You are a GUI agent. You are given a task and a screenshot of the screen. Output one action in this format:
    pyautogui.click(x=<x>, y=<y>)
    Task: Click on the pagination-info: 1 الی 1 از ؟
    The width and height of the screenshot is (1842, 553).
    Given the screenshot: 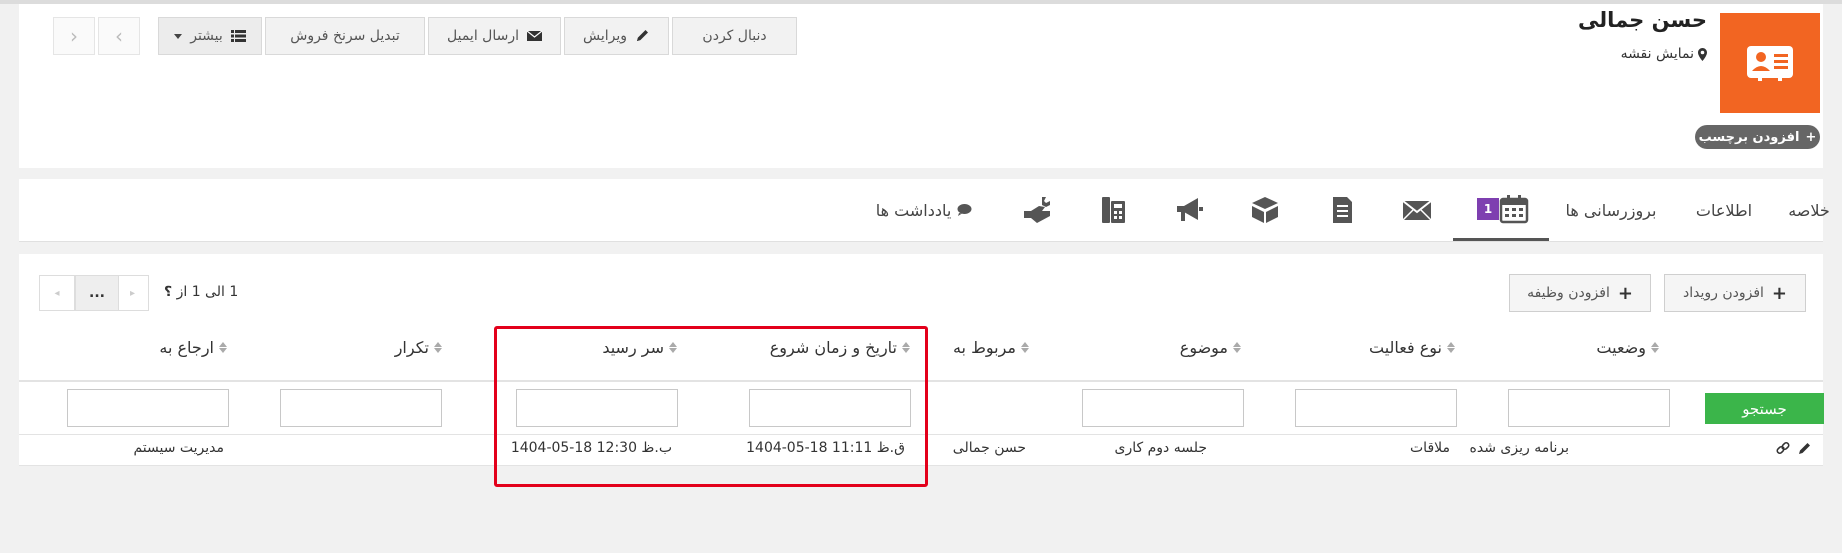 What is the action you would take?
    pyautogui.click(x=201, y=292)
    